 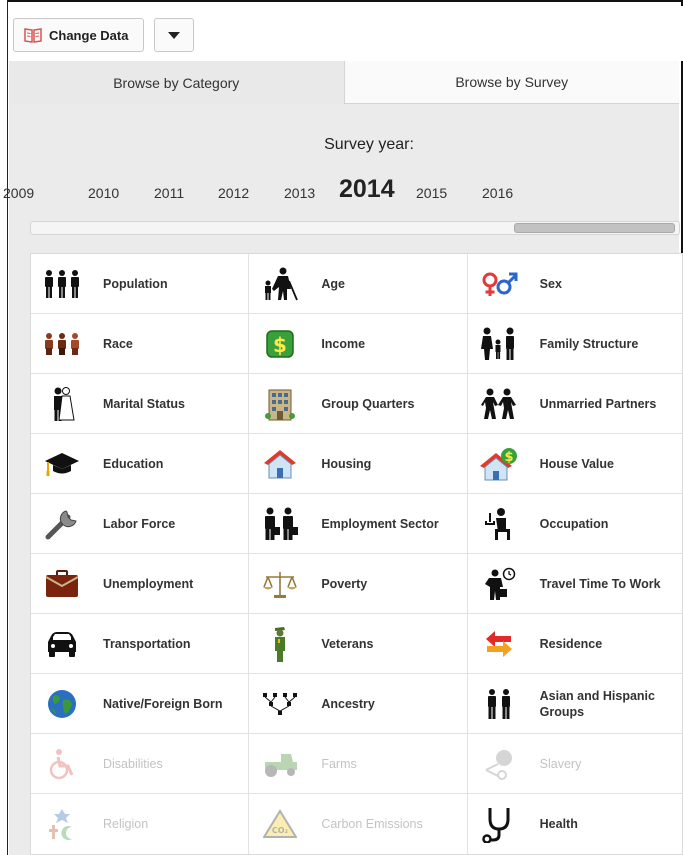 I want to click on category-label: Transportation, so click(x=147, y=643).